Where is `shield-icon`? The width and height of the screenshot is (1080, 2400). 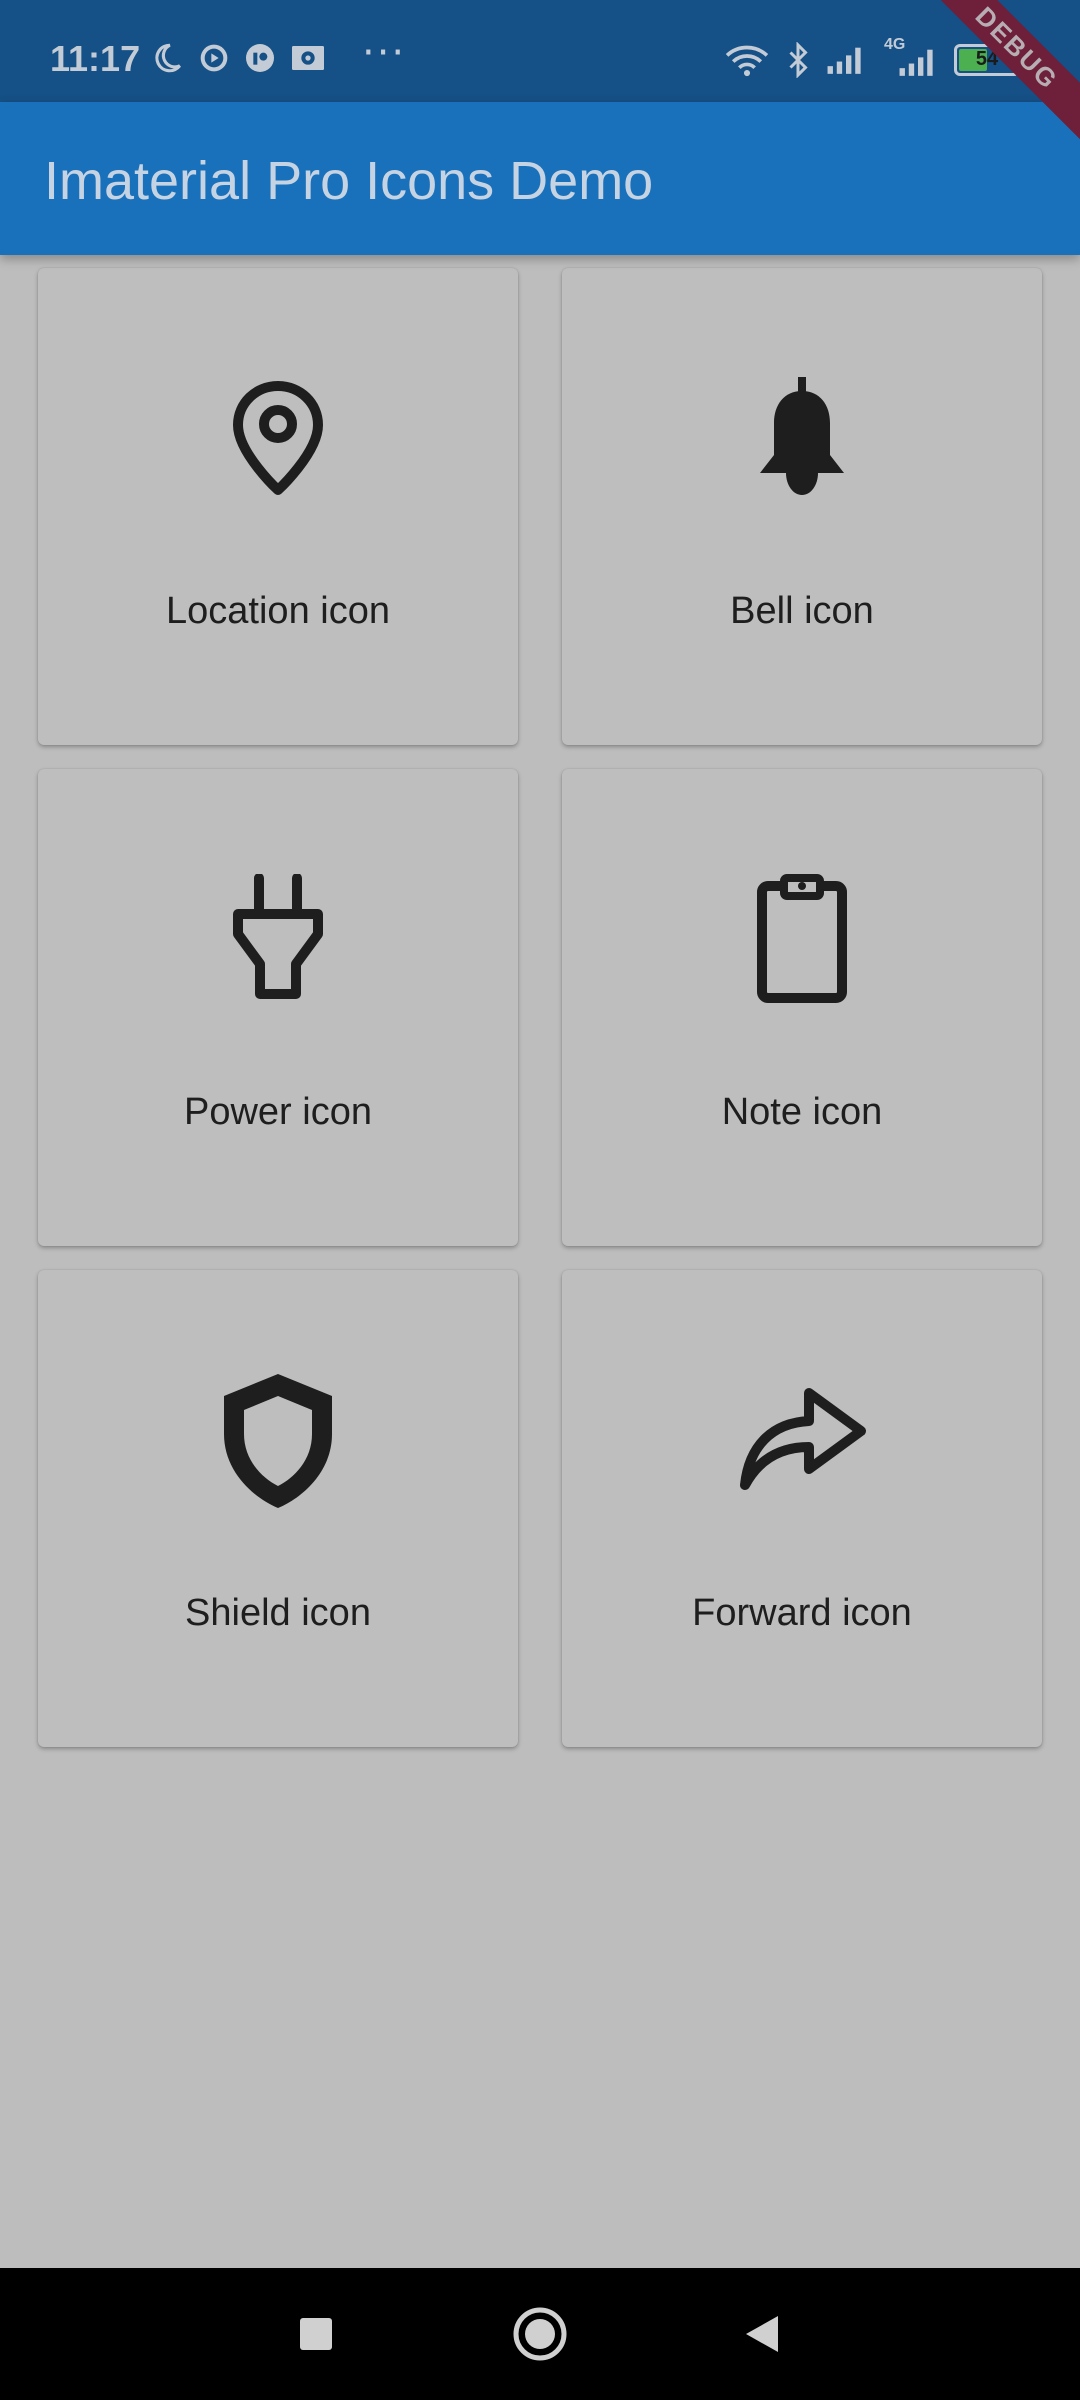
shield-icon is located at coordinates (278, 1440).